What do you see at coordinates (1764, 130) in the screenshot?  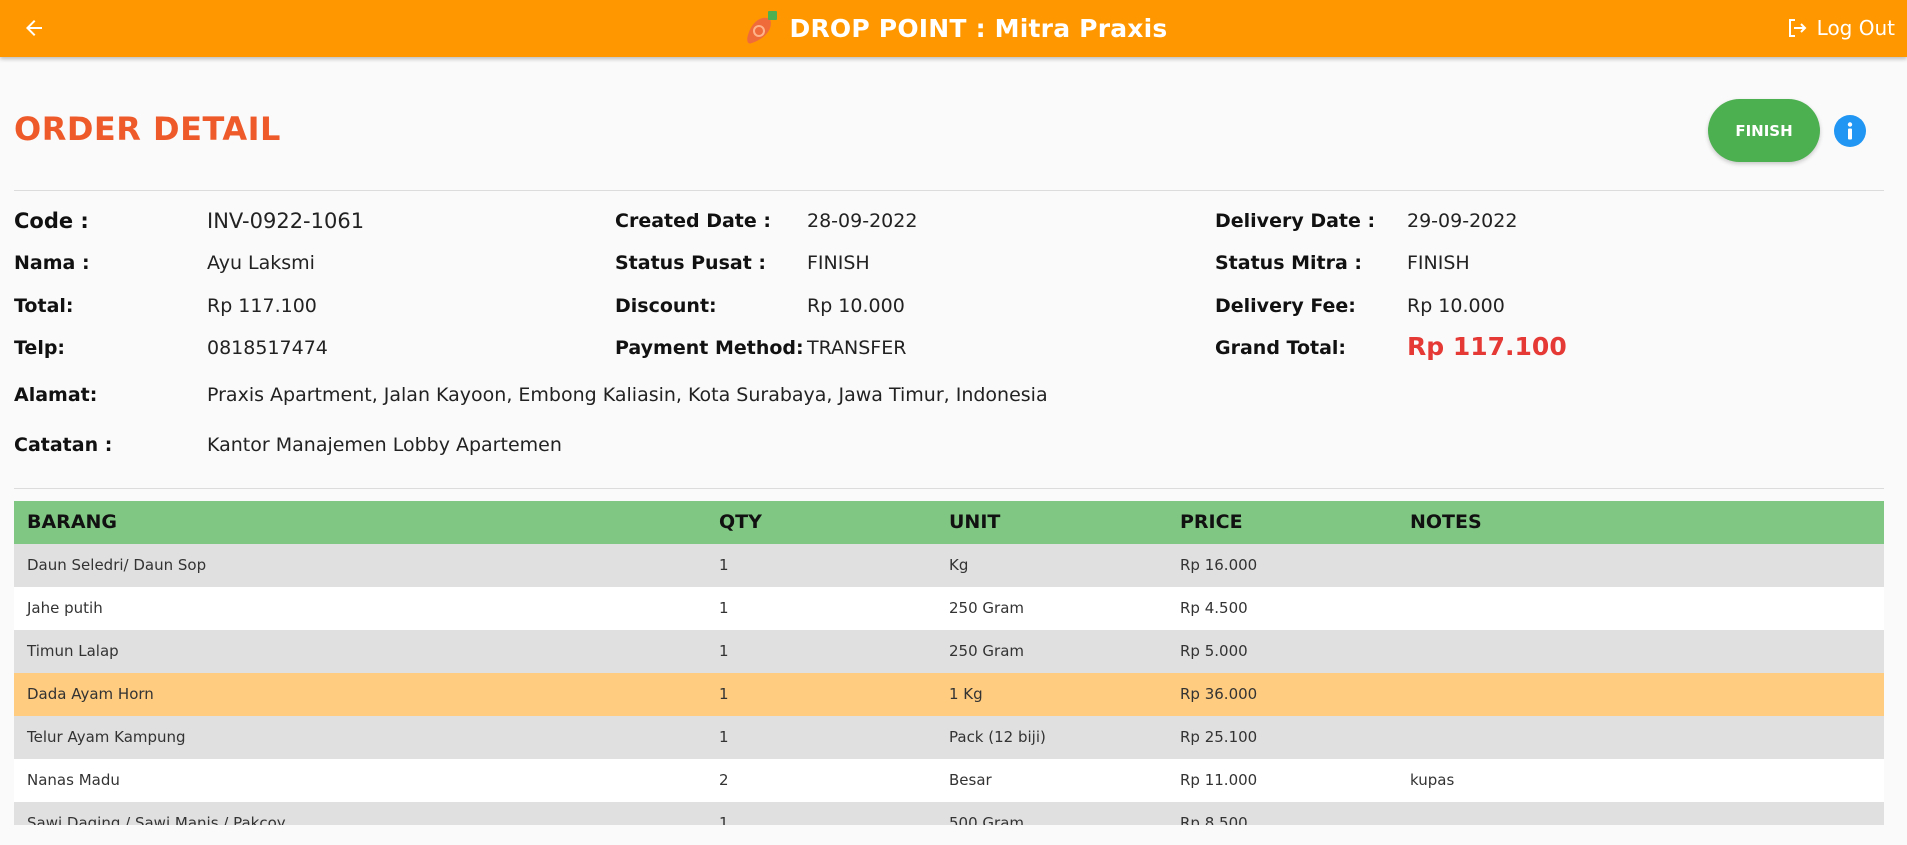 I see `finish-button: FINISH` at bounding box center [1764, 130].